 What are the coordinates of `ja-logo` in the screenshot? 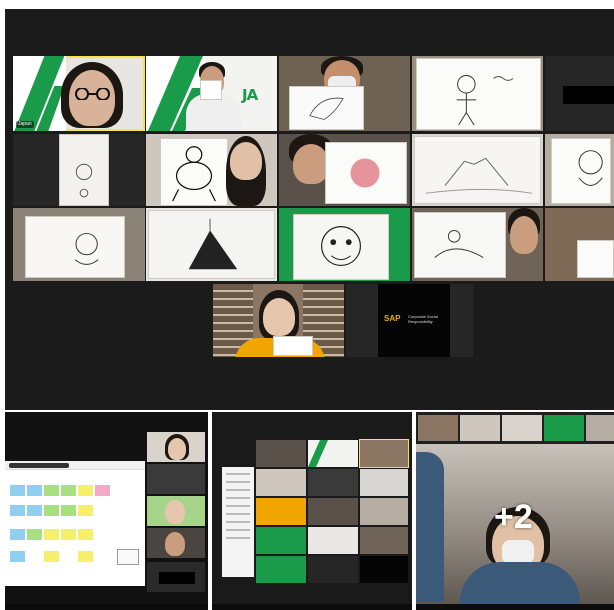 It's located at (39, 93).